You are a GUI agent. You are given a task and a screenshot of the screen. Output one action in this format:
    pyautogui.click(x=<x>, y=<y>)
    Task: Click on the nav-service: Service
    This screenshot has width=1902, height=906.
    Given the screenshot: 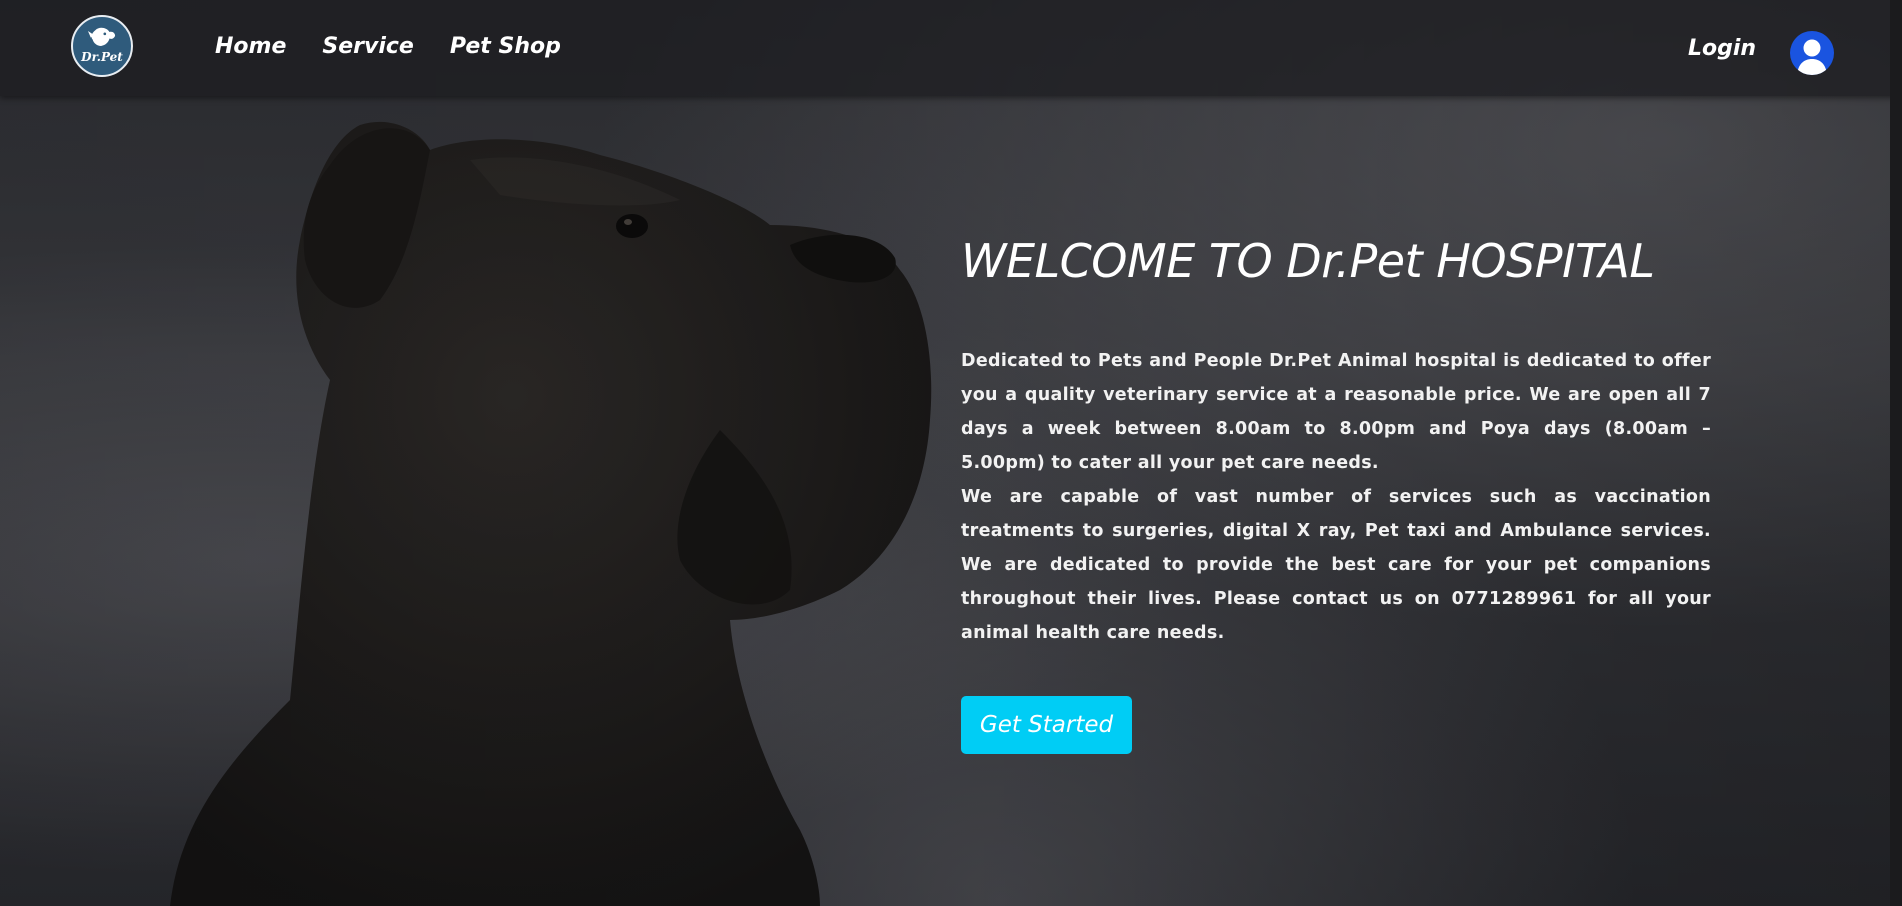 What is the action you would take?
    pyautogui.click(x=367, y=47)
    